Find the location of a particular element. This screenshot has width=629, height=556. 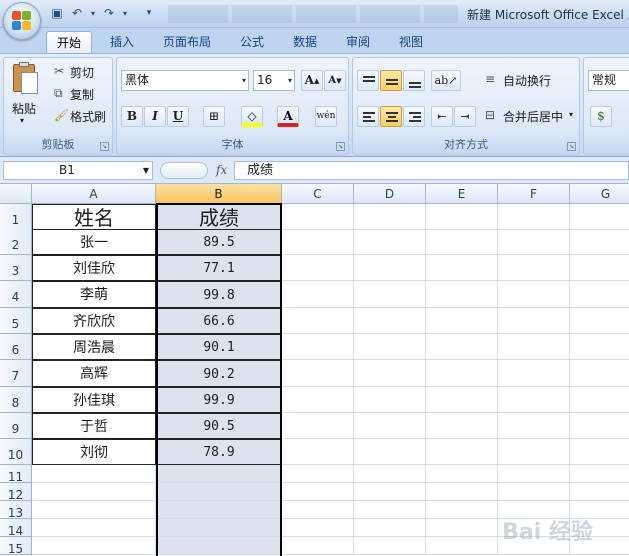

clipboard-launcher-icon: ↘ is located at coordinates (104, 146).